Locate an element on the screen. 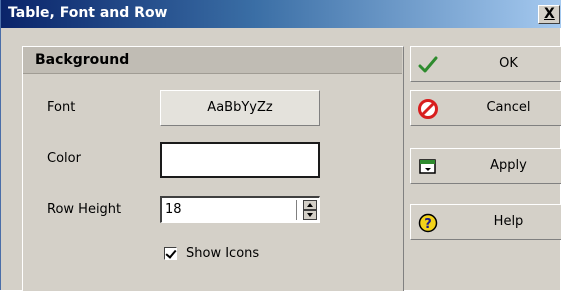 This screenshot has width=561, height=291. help-label: Help is located at coordinates (508, 221).